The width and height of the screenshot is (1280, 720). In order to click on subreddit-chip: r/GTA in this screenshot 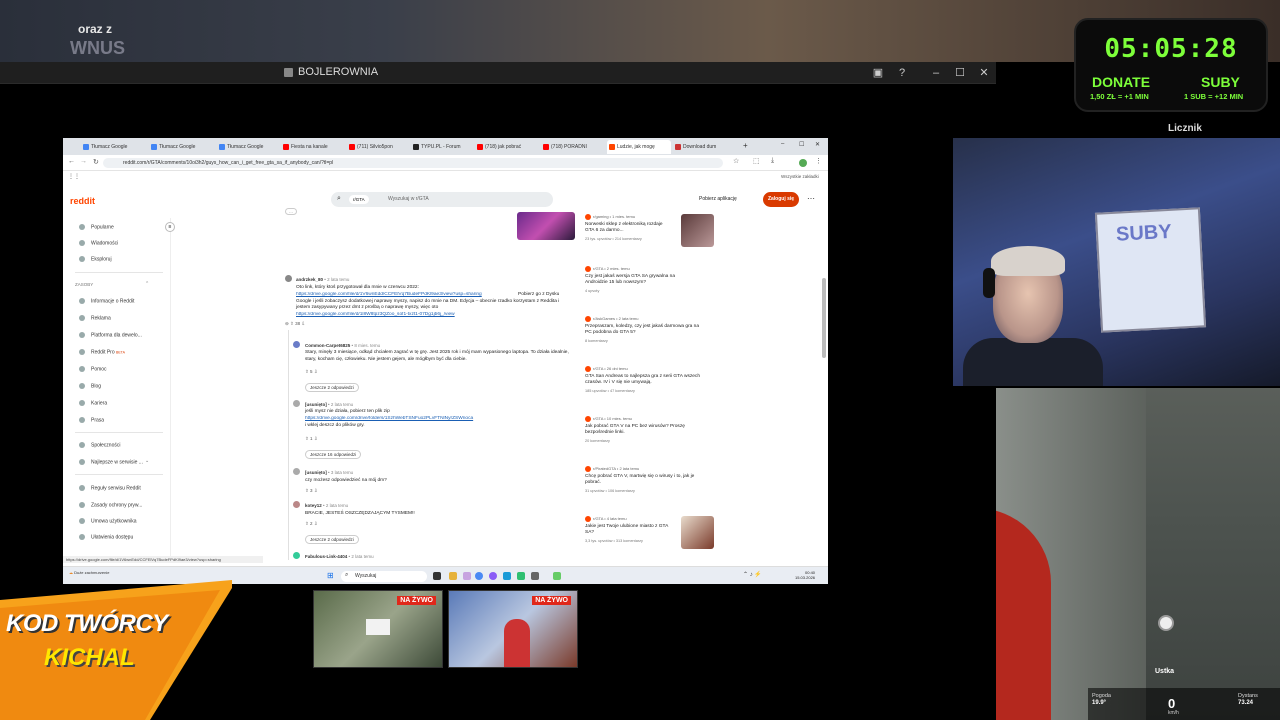, I will do `click(359, 199)`.